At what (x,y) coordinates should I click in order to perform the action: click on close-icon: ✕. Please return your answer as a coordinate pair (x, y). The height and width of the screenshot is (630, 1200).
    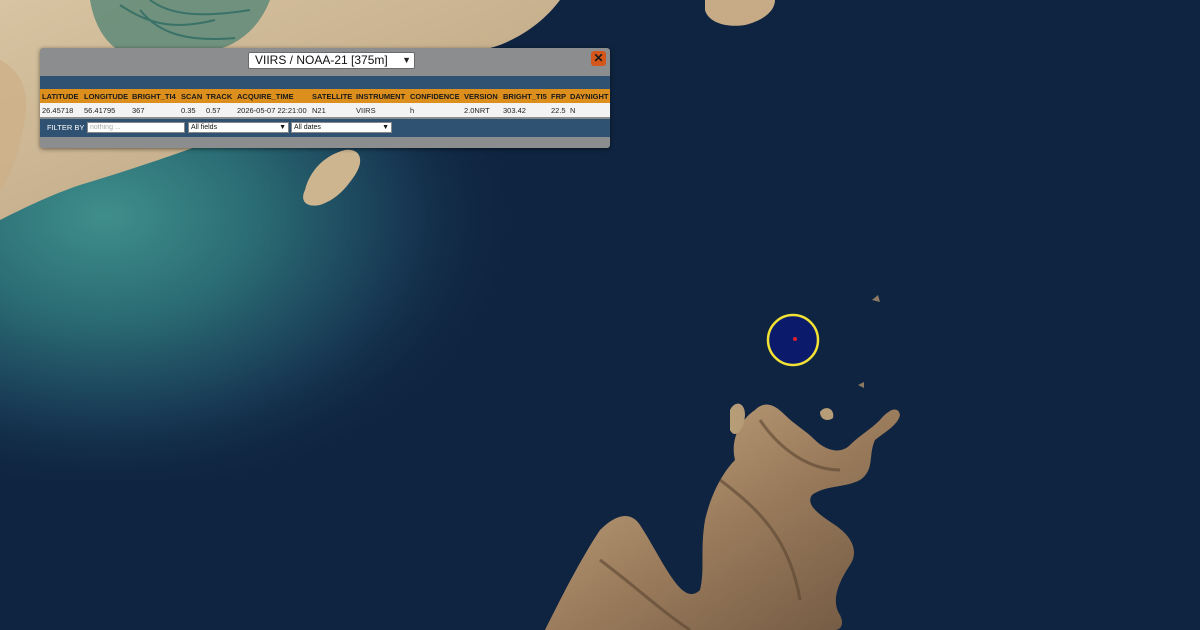
    Looking at the image, I should click on (598, 58).